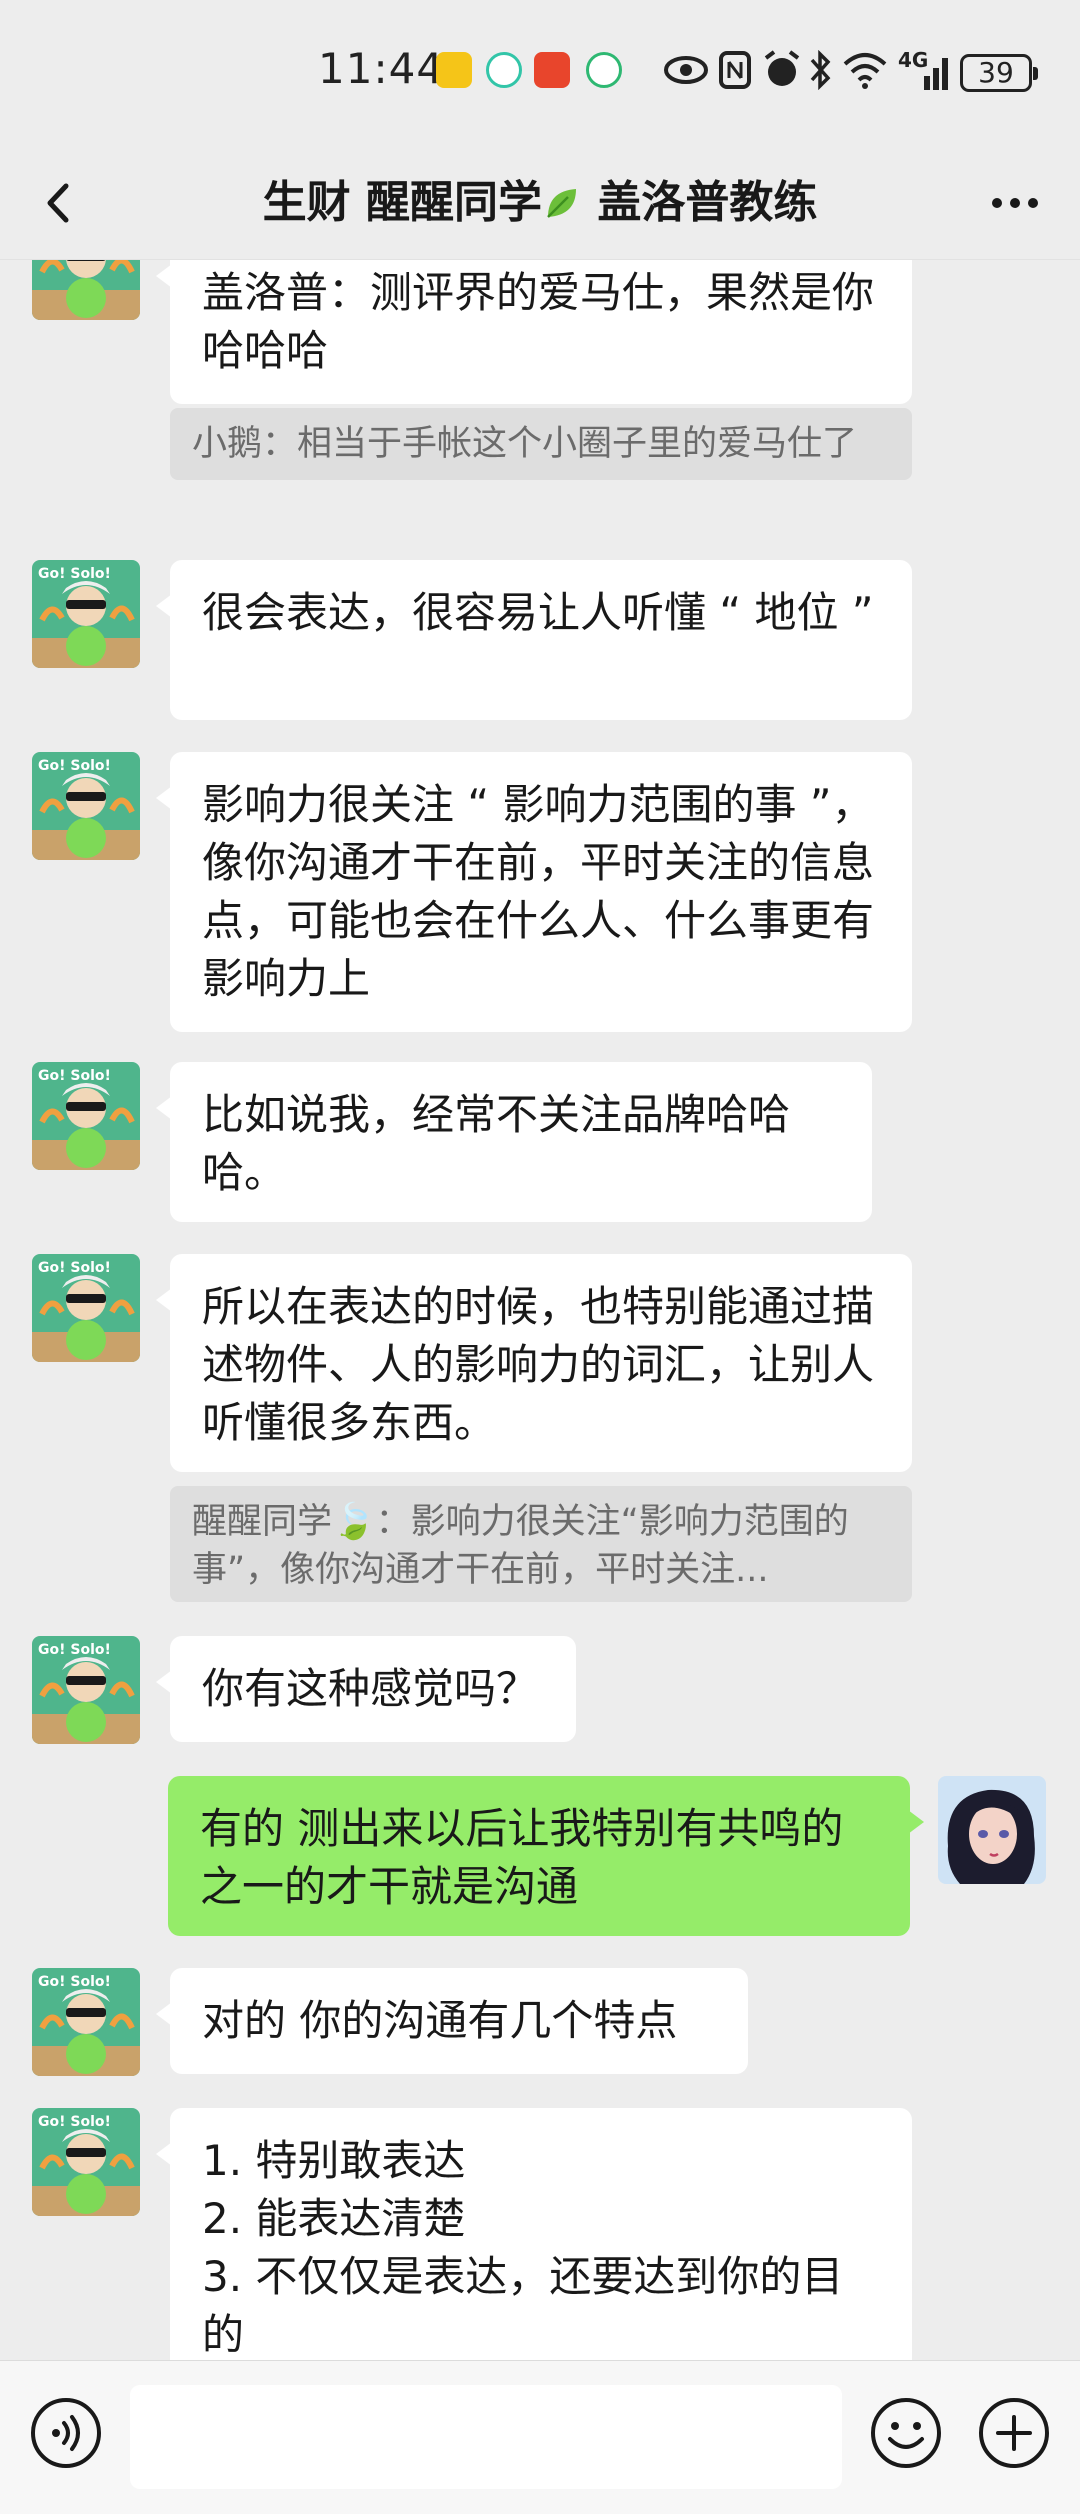 The height and width of the screenshot is (2514, 1080). I want to click on quoted-message: 小鹅：相当于手帐这个小圈子里的爱马仕了, so click(541, 444).